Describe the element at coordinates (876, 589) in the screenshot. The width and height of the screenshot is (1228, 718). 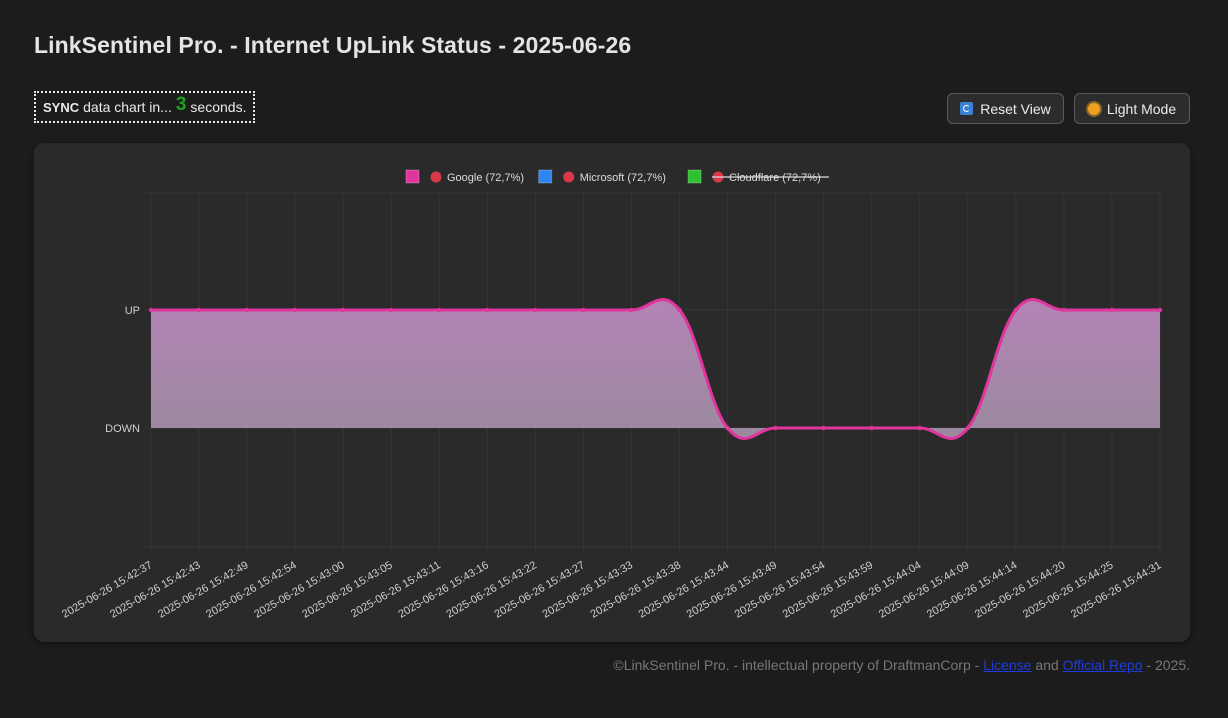
I see `x-tick-label: 2025-06-26 15:44:04` at that location.